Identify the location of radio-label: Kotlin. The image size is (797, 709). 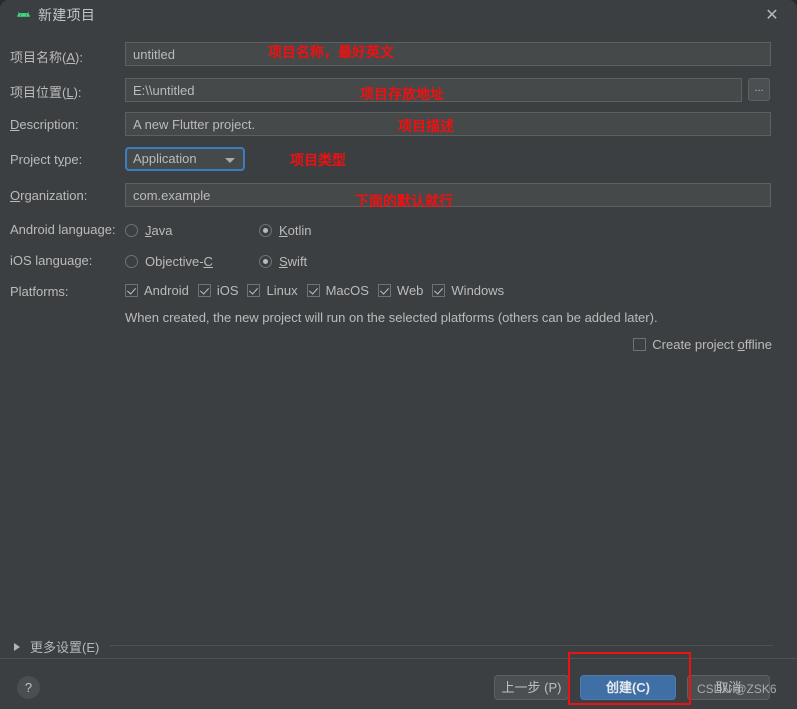
(295, 230).